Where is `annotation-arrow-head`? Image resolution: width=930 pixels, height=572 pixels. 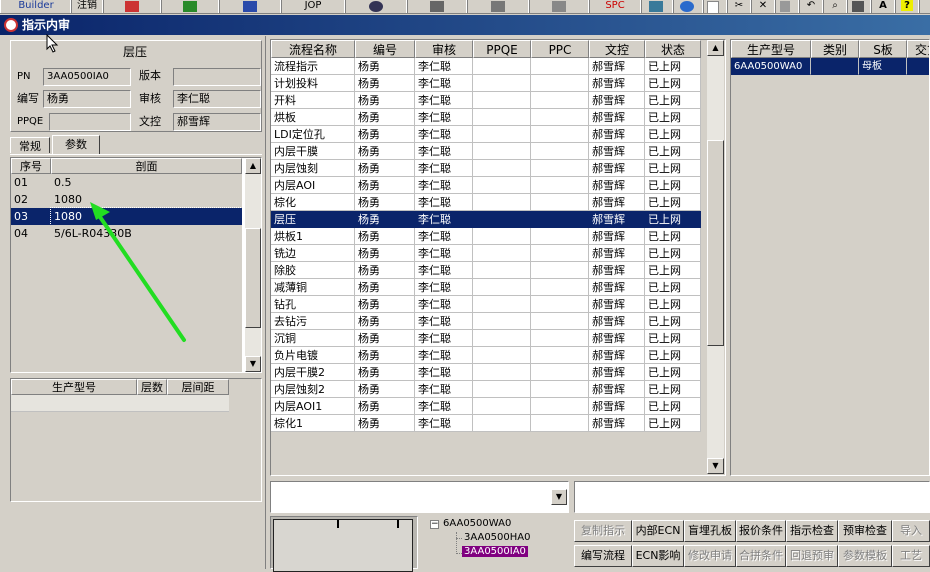
annotation-arrow-head is located at coordinates (100, 211).